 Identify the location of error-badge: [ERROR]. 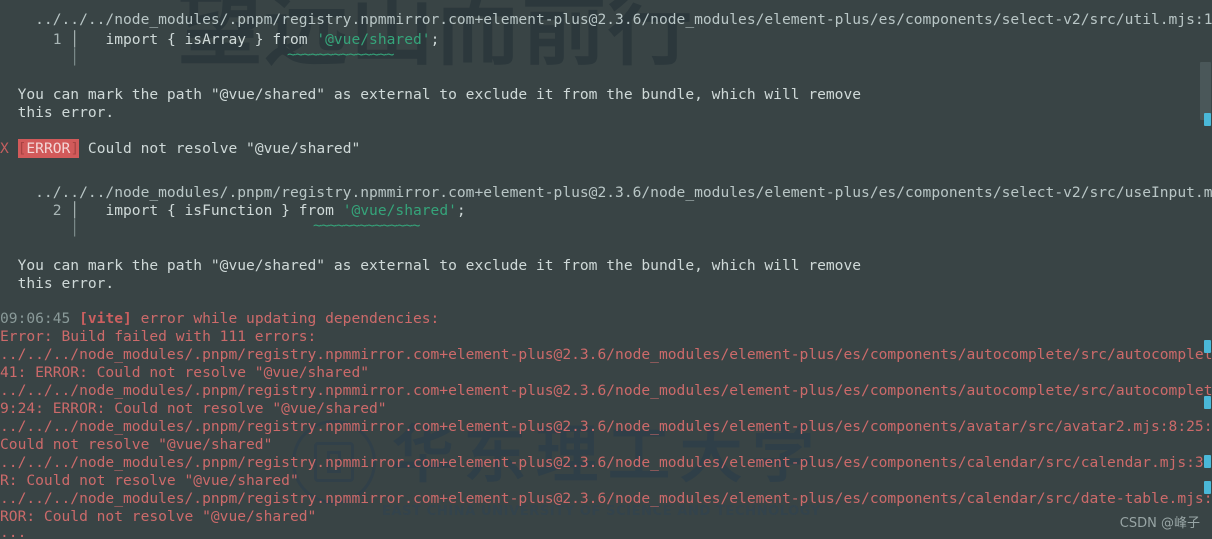
(48, 148).